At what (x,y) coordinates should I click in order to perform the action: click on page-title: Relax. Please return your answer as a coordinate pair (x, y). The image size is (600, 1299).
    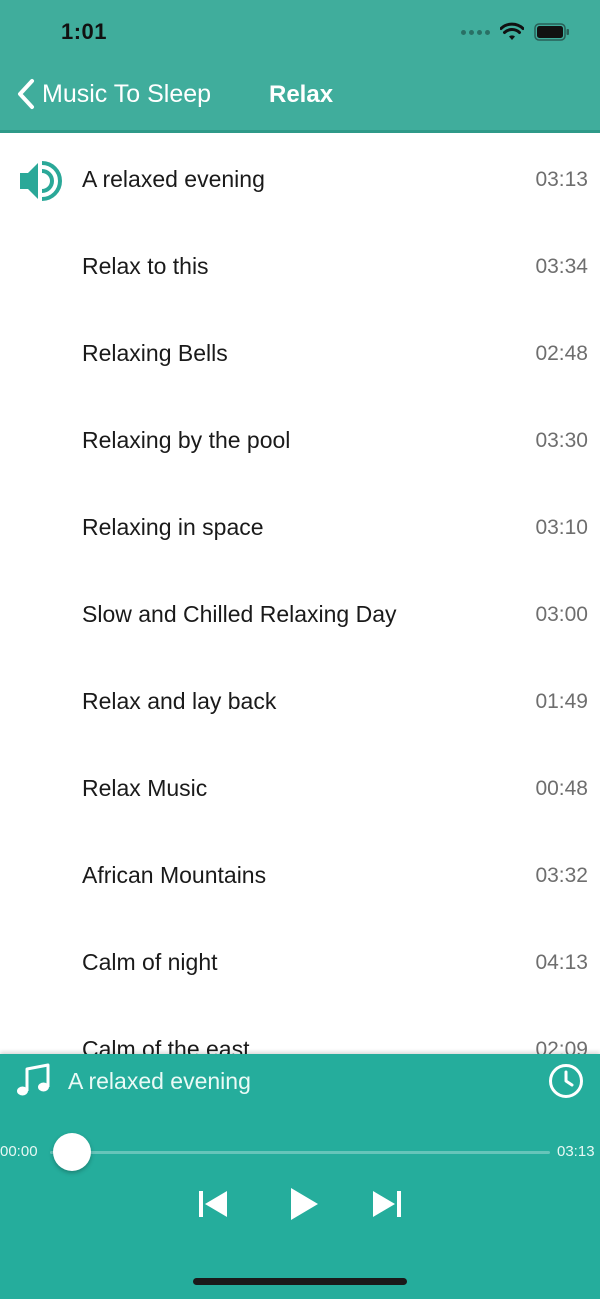
    Looking at the image, I should click on (301, 94).